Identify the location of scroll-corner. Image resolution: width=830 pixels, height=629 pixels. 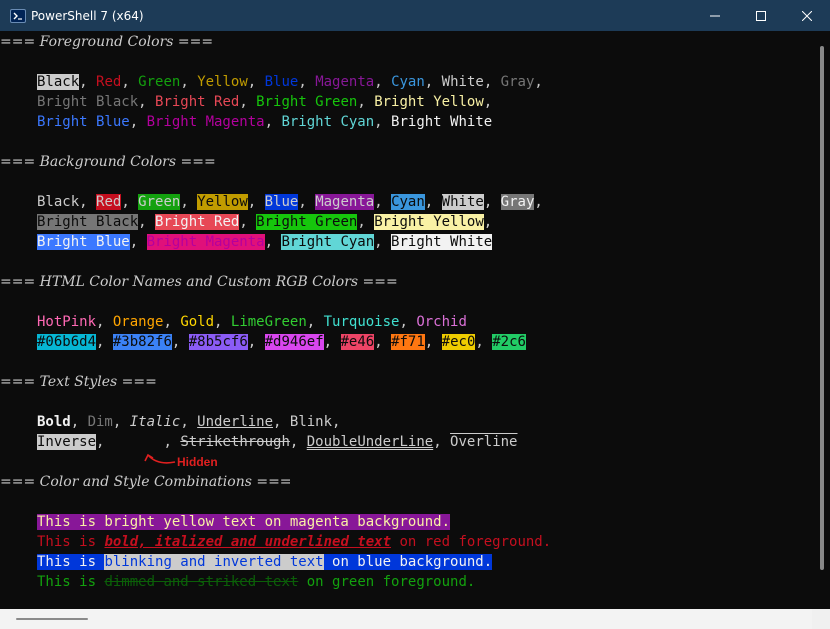
(821, 619).